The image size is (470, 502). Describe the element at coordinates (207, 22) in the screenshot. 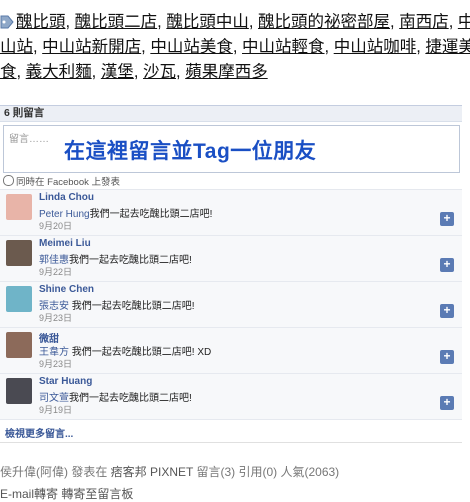

I see `tag-link: 醜比頭中山` at that location.